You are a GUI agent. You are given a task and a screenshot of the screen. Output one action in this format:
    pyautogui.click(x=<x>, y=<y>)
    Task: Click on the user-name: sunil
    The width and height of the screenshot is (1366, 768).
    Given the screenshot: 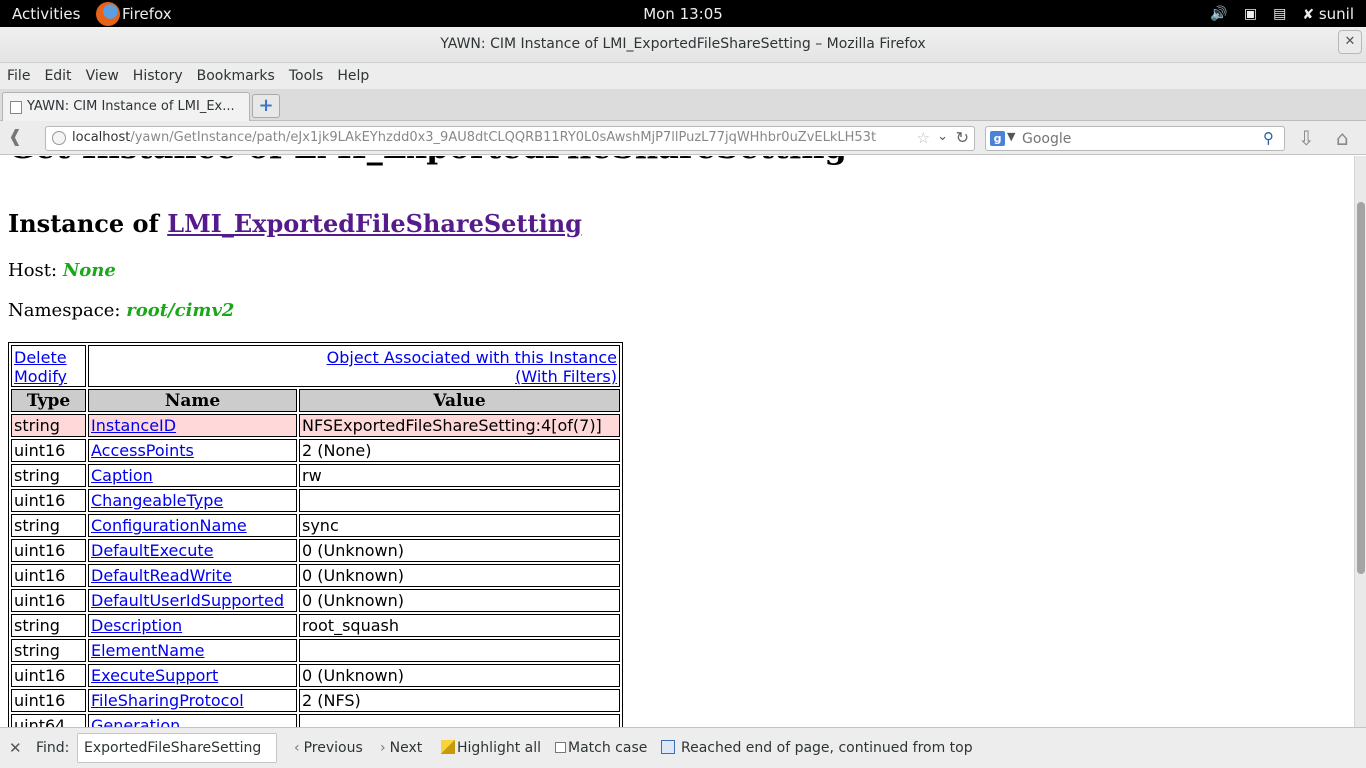 What is the action you would take?
    pyautogui.click(x=1336, y=13)
    